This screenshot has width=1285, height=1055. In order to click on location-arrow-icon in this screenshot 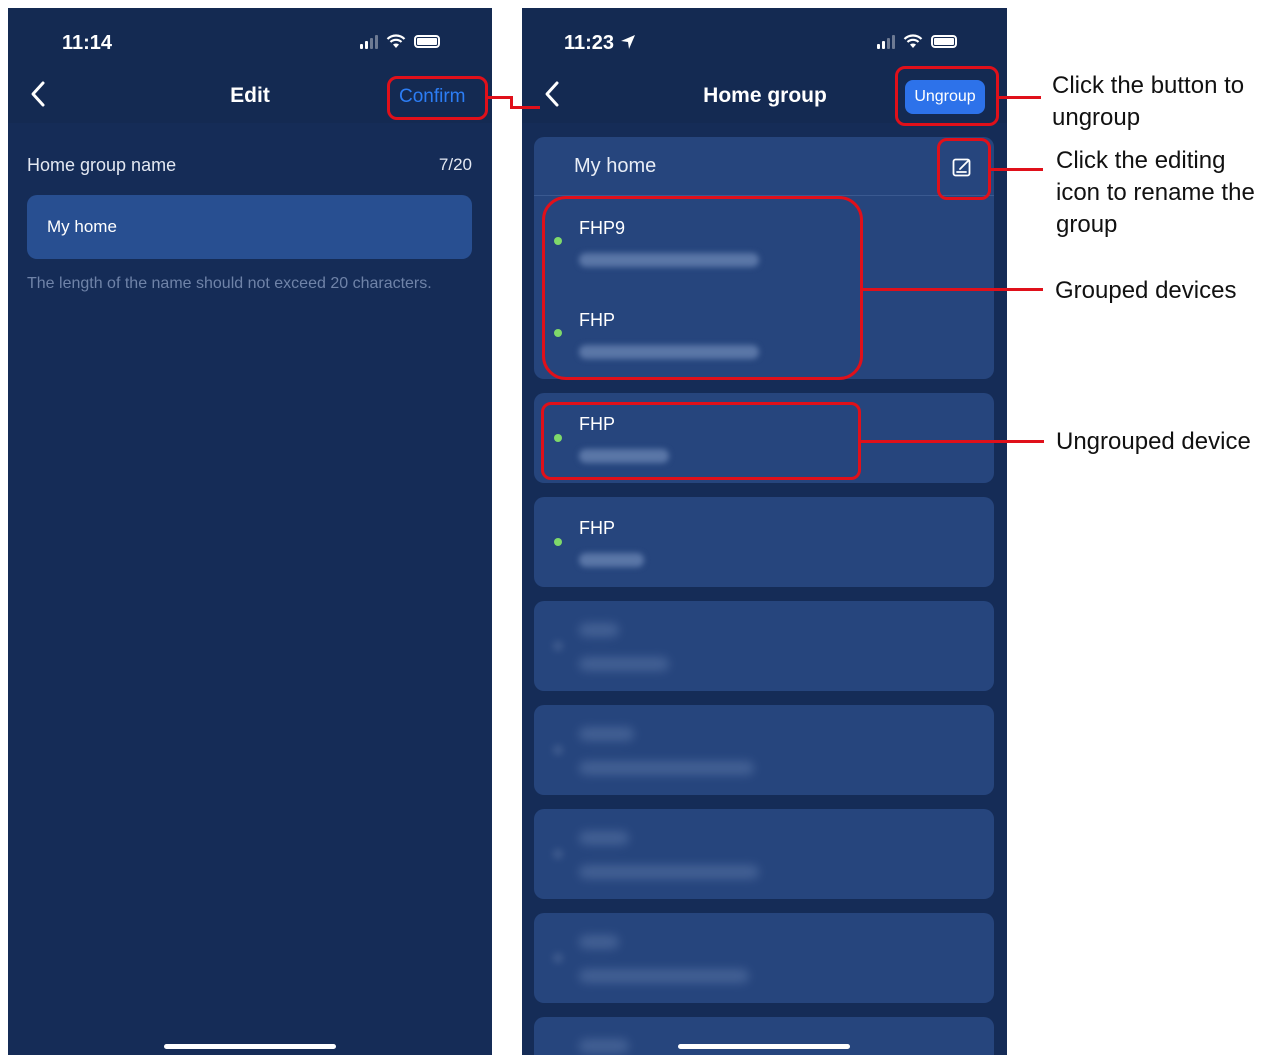, I will do `click(627, 42)`.